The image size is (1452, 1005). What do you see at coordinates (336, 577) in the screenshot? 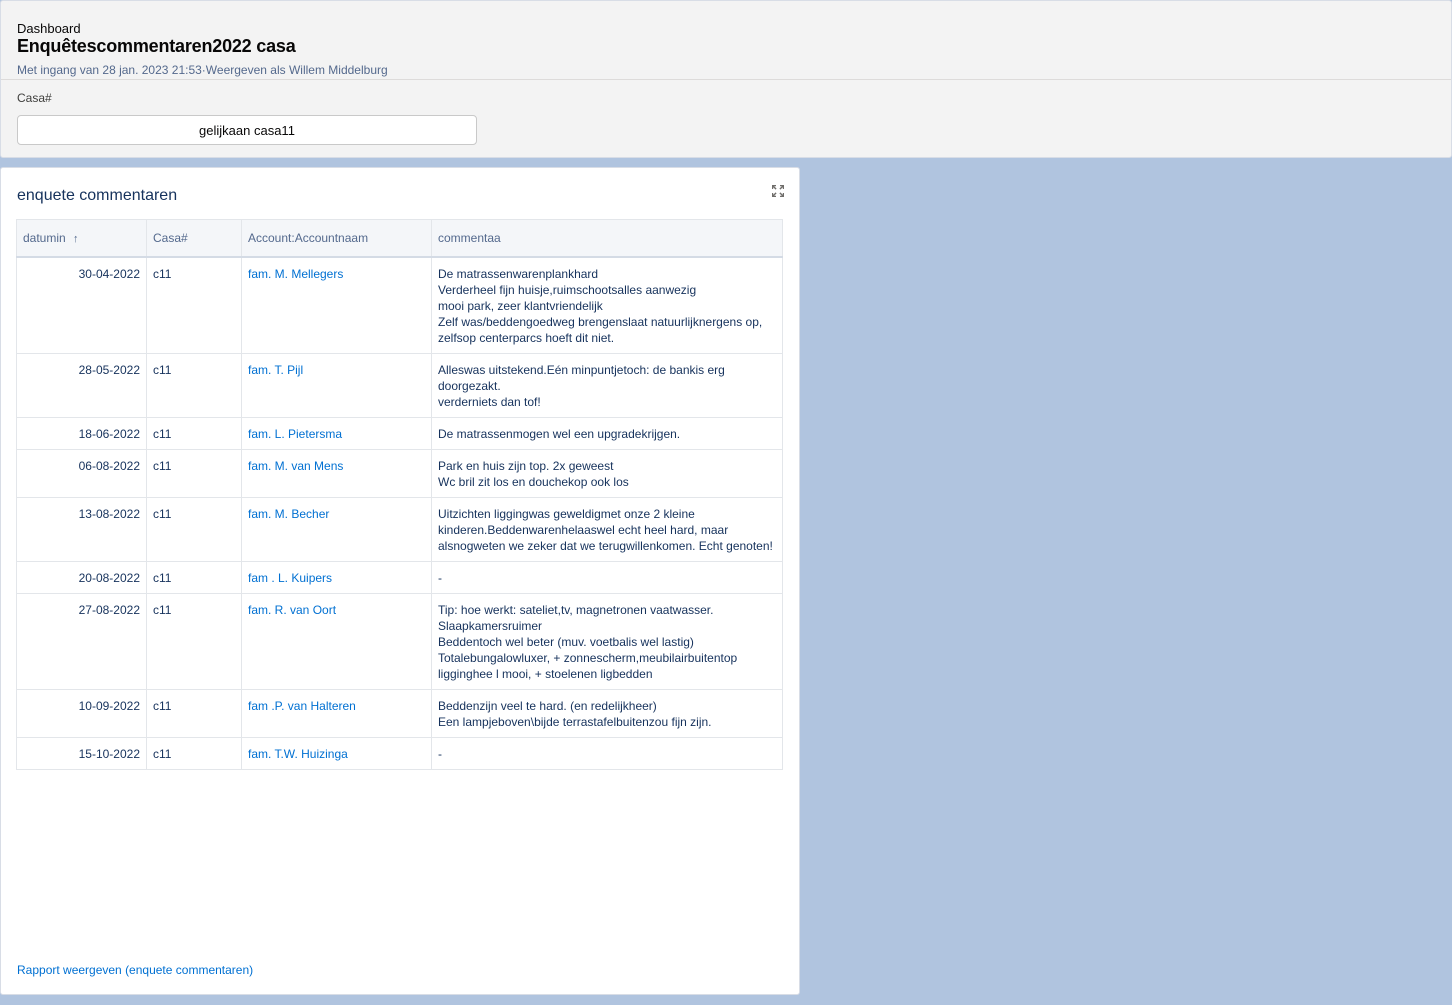
I see `cell-account-link: fam . L. Kuipers` at bounding box center [336, 577].